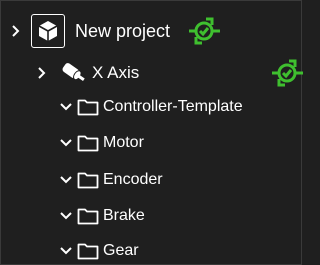 The image size is (320, 265). I want to click on tree-item-label: New project, so click(123, 31).